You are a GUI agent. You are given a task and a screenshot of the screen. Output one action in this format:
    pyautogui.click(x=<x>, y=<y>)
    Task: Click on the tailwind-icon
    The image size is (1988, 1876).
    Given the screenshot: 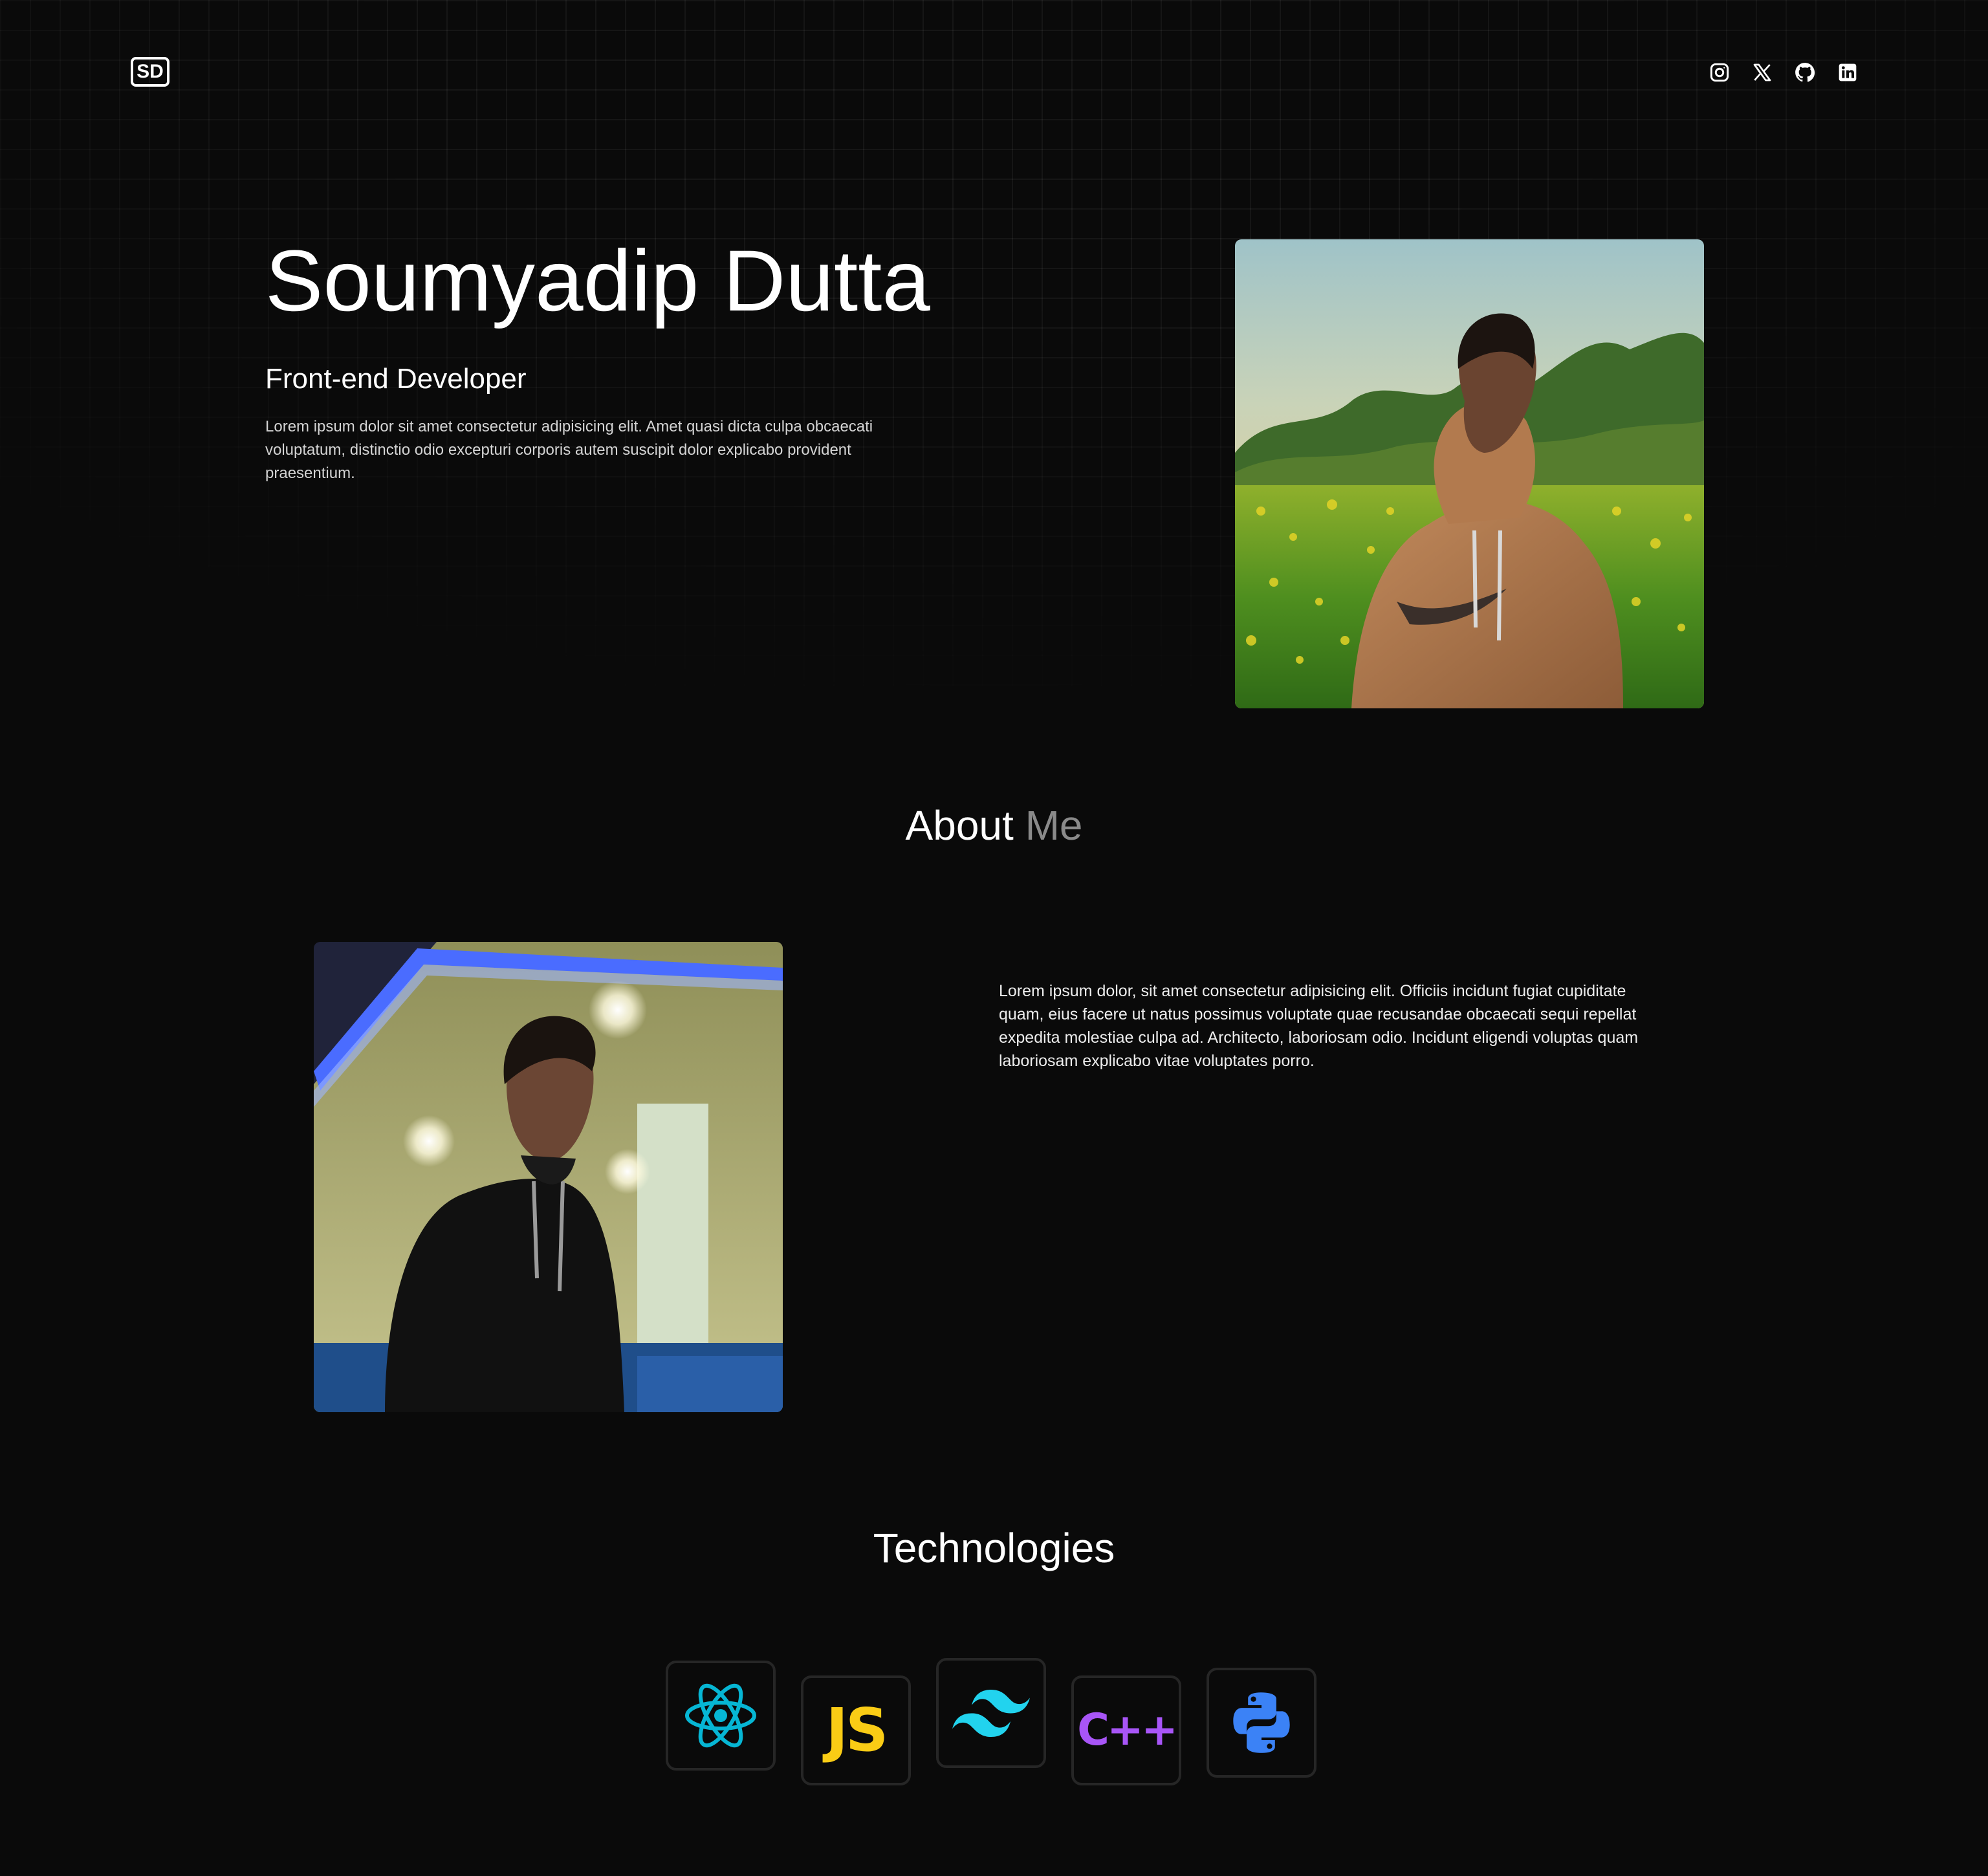 What is the action you would take?
    pyautogui.click(x=991, y=1713)
    